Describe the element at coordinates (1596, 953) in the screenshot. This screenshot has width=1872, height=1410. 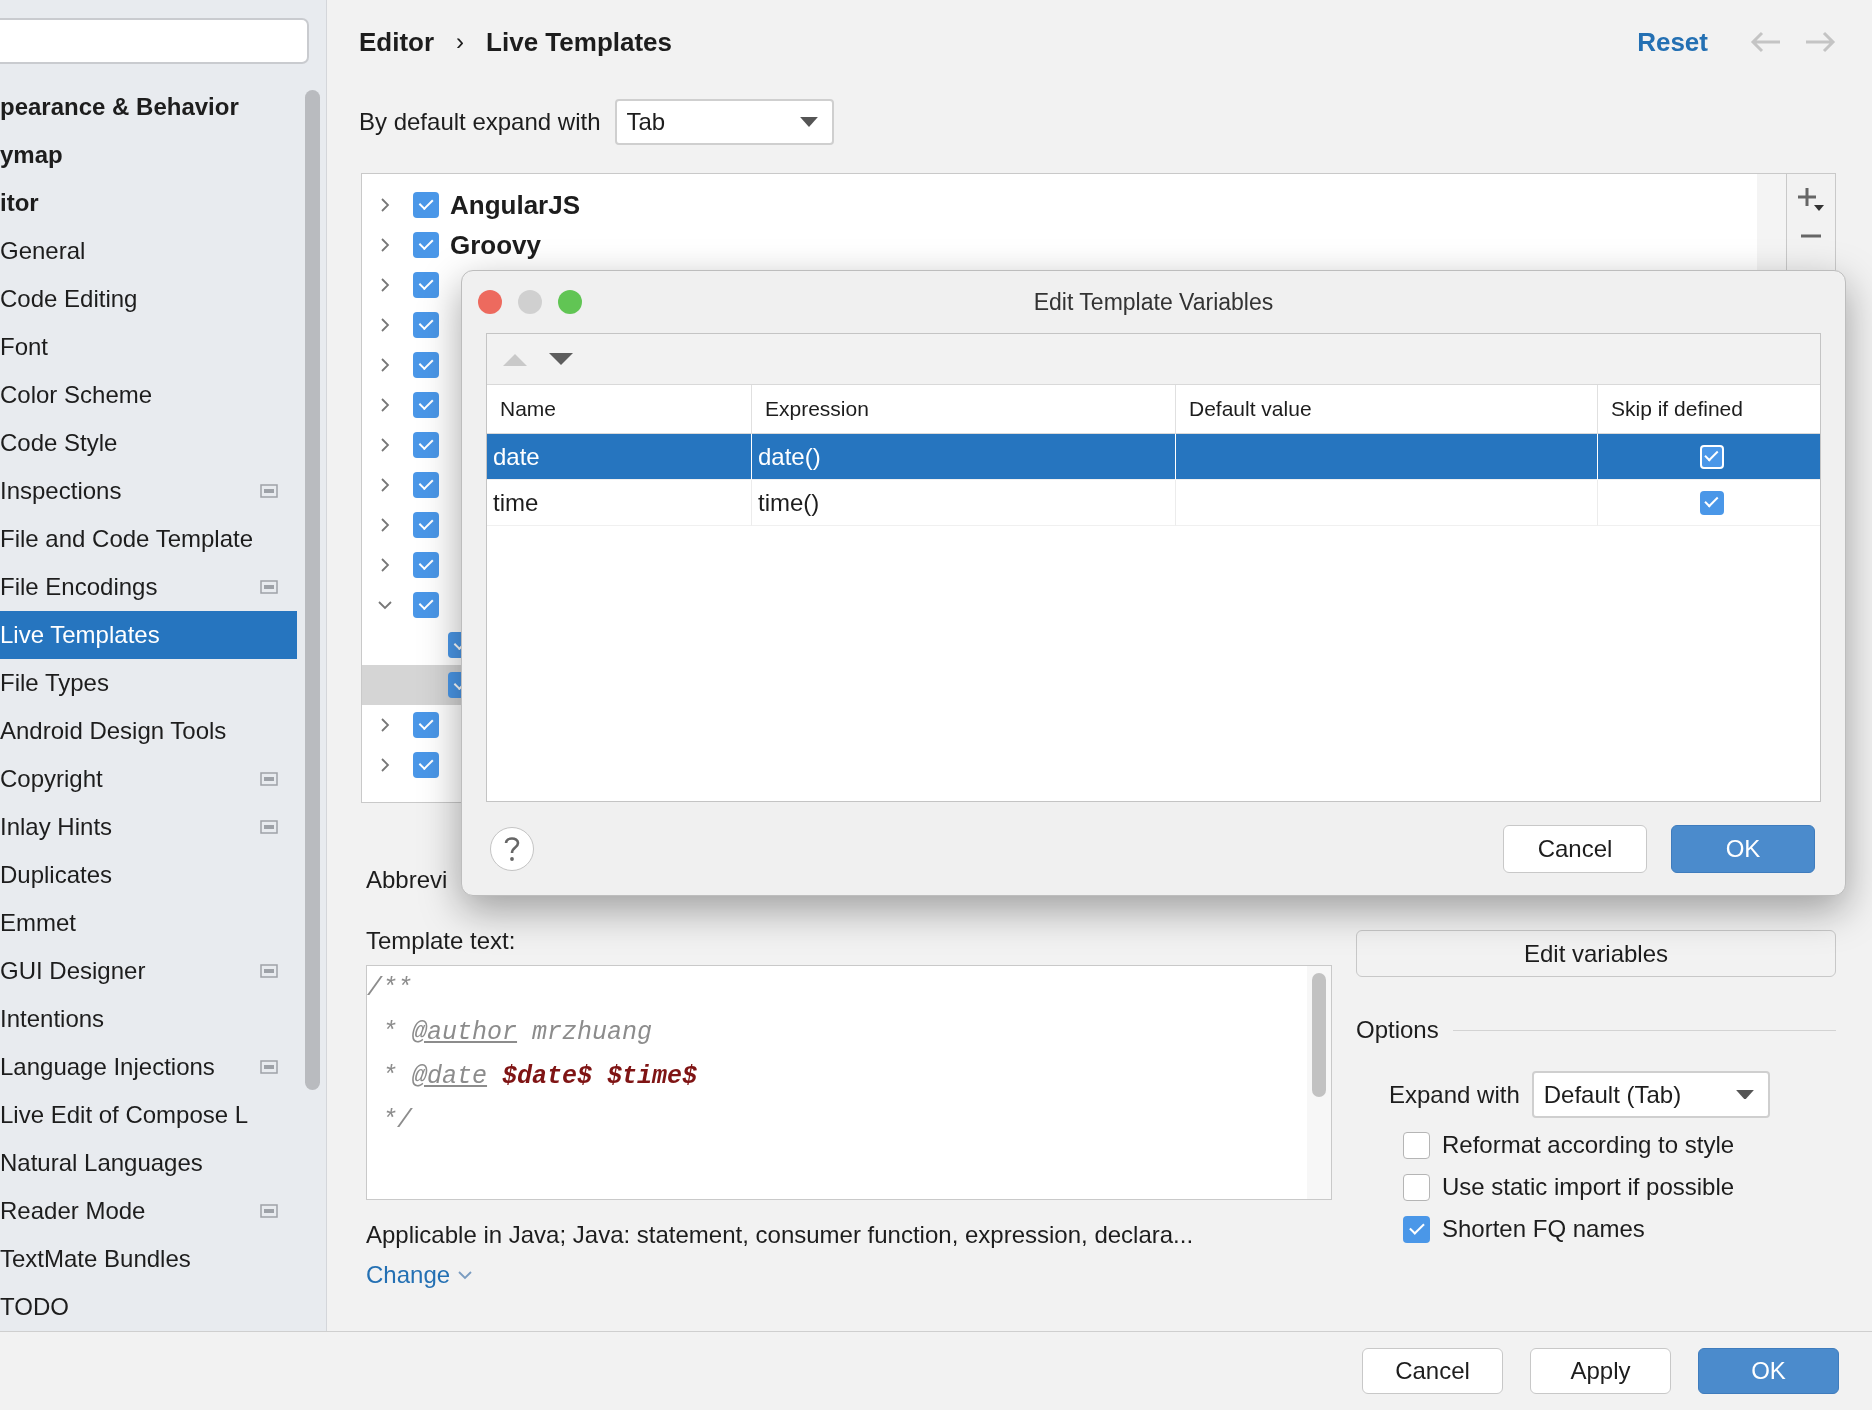
I see `edit-variables-button: Edit variables` at that location.